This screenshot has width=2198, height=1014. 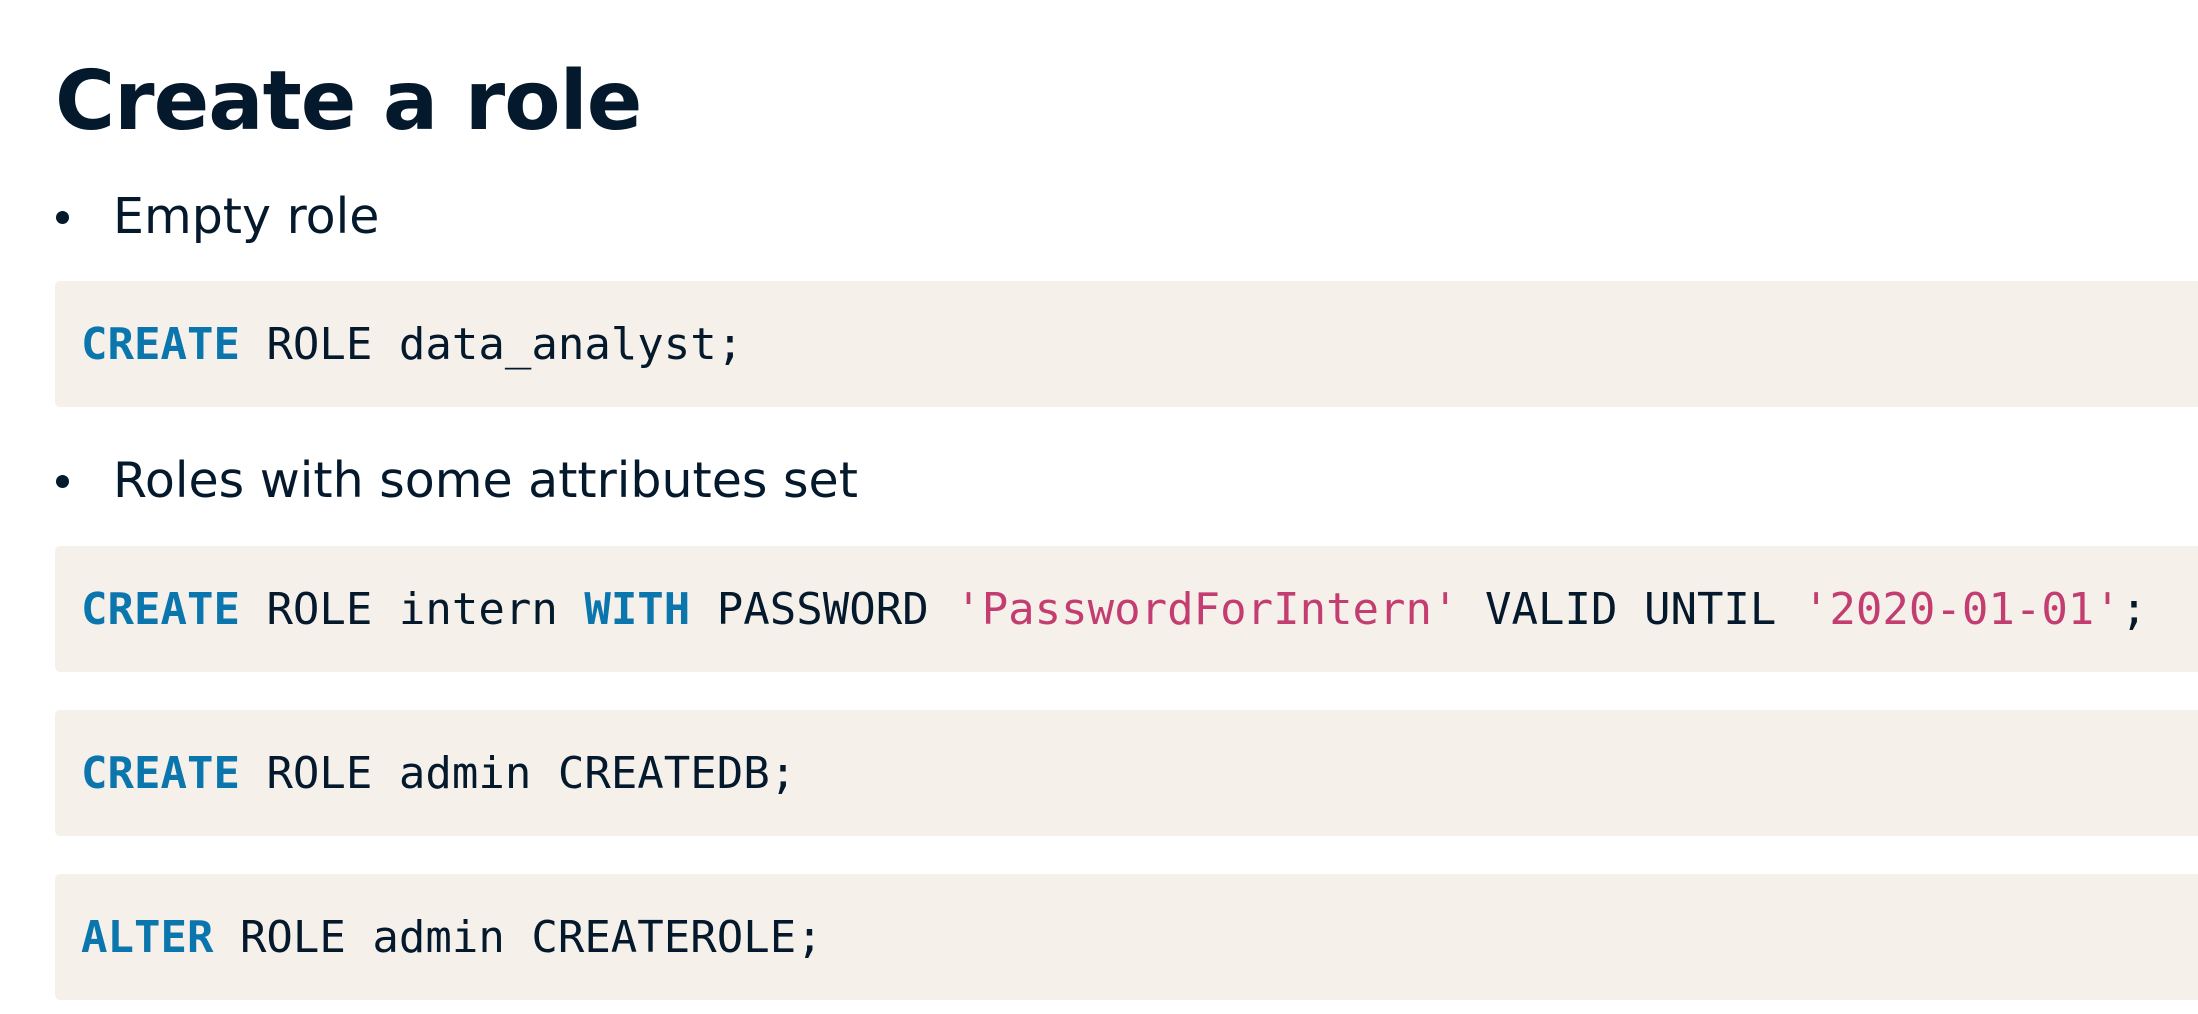 I want to click on bullet-roles-with-attributes: Roles with some attributes set, so click(x=457, y=481).